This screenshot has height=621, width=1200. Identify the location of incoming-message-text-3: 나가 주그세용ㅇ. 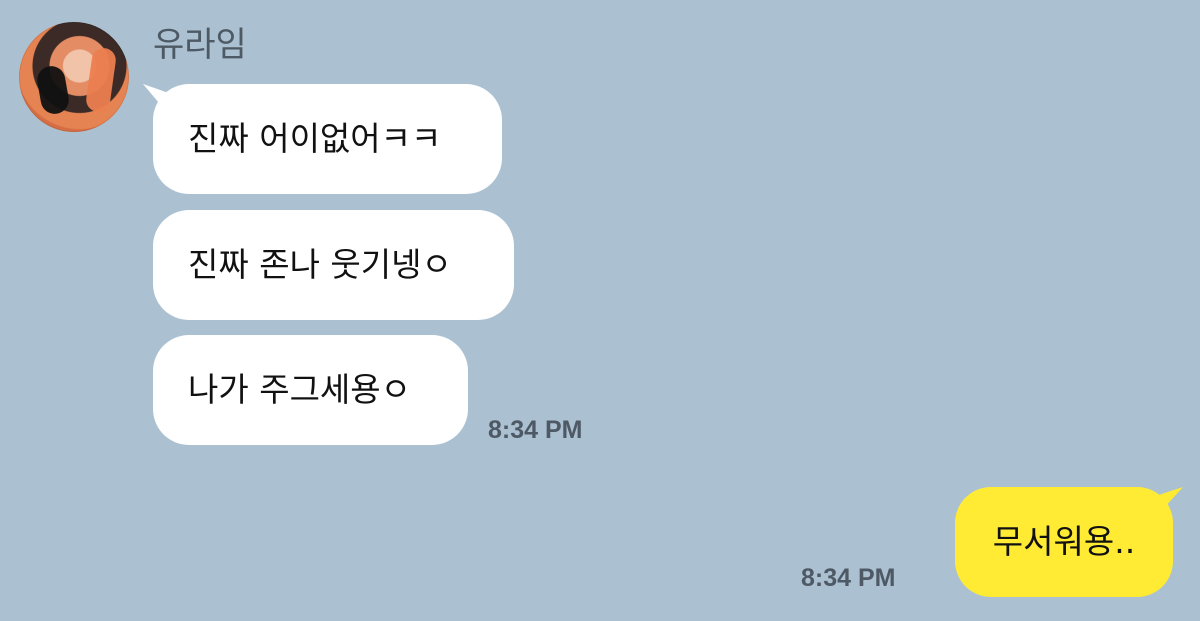
(300, 389).